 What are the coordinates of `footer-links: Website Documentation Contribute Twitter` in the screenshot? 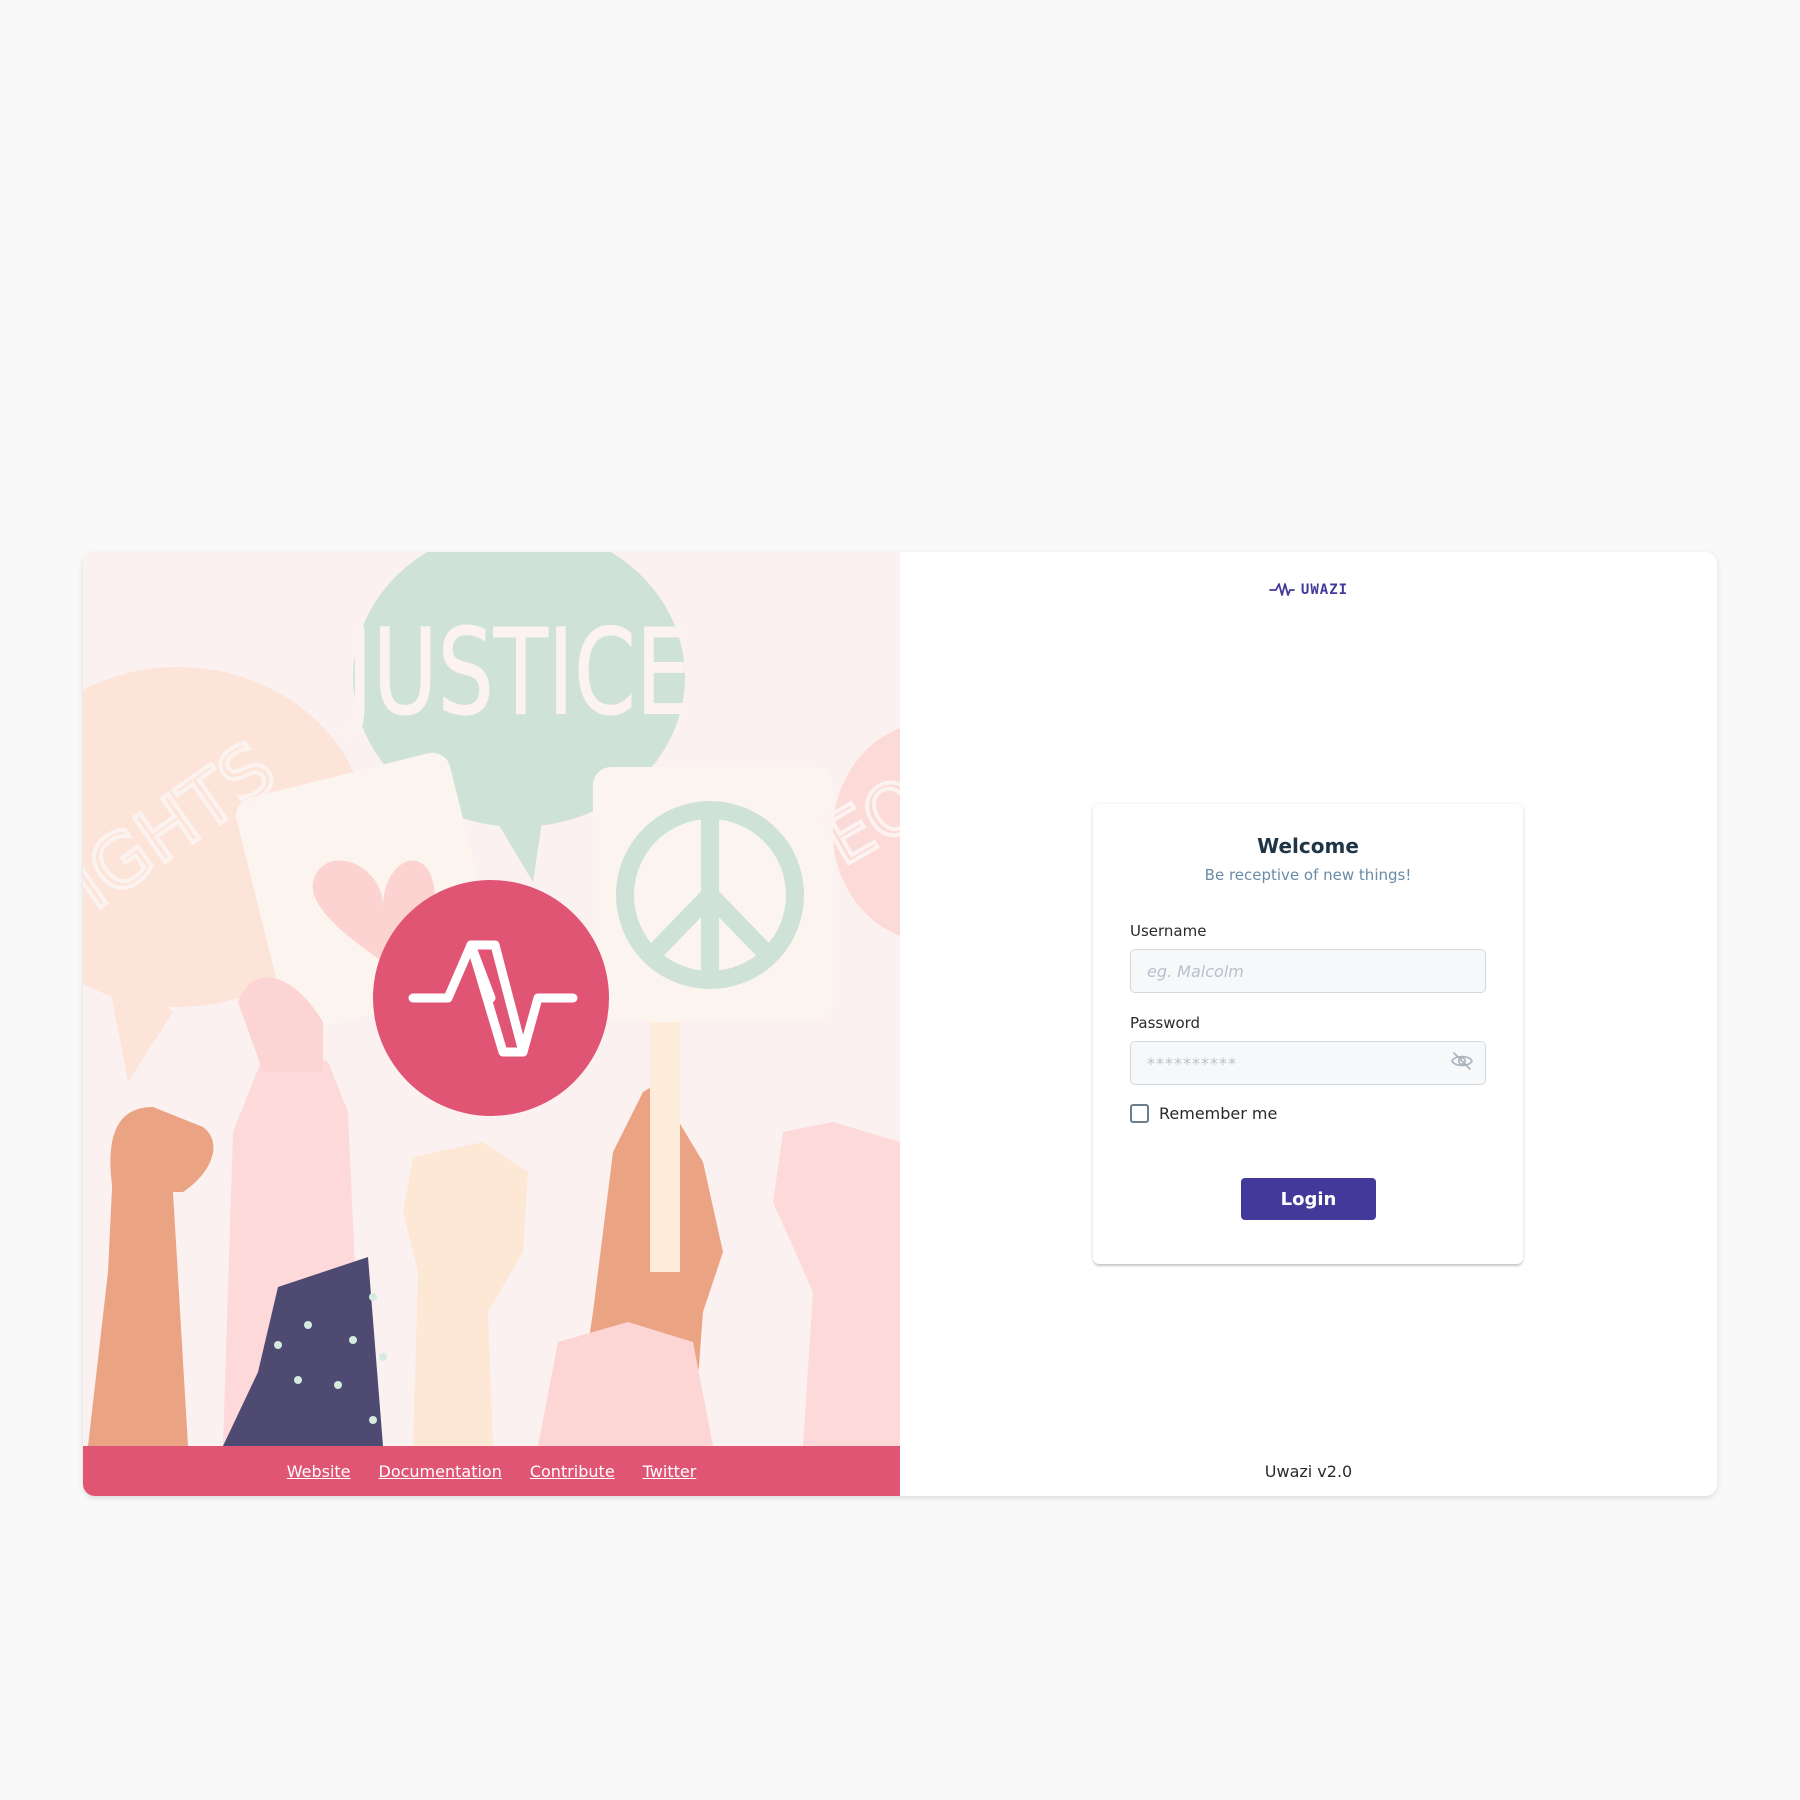 It's located at (491, 1471).